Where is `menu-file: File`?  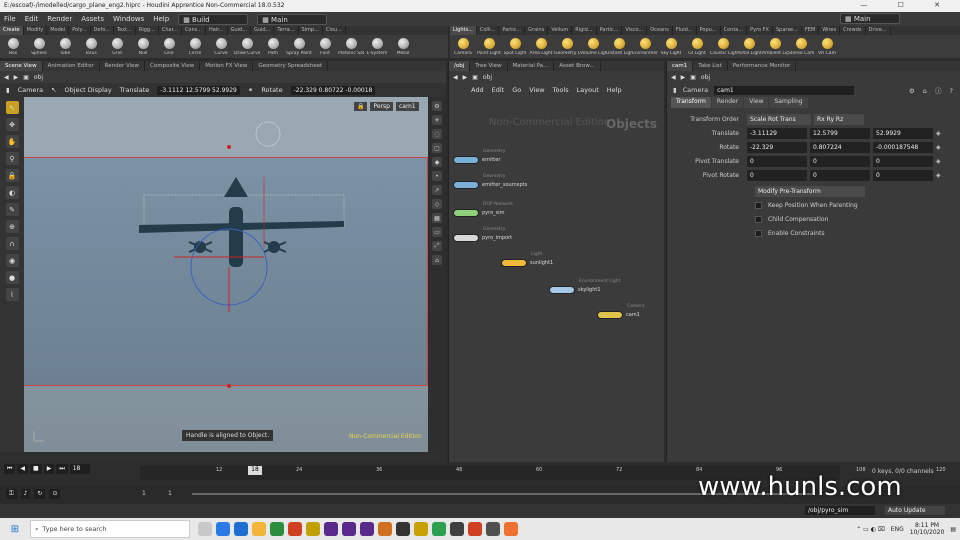
menu-file: File is located at coordinates (10, 19).